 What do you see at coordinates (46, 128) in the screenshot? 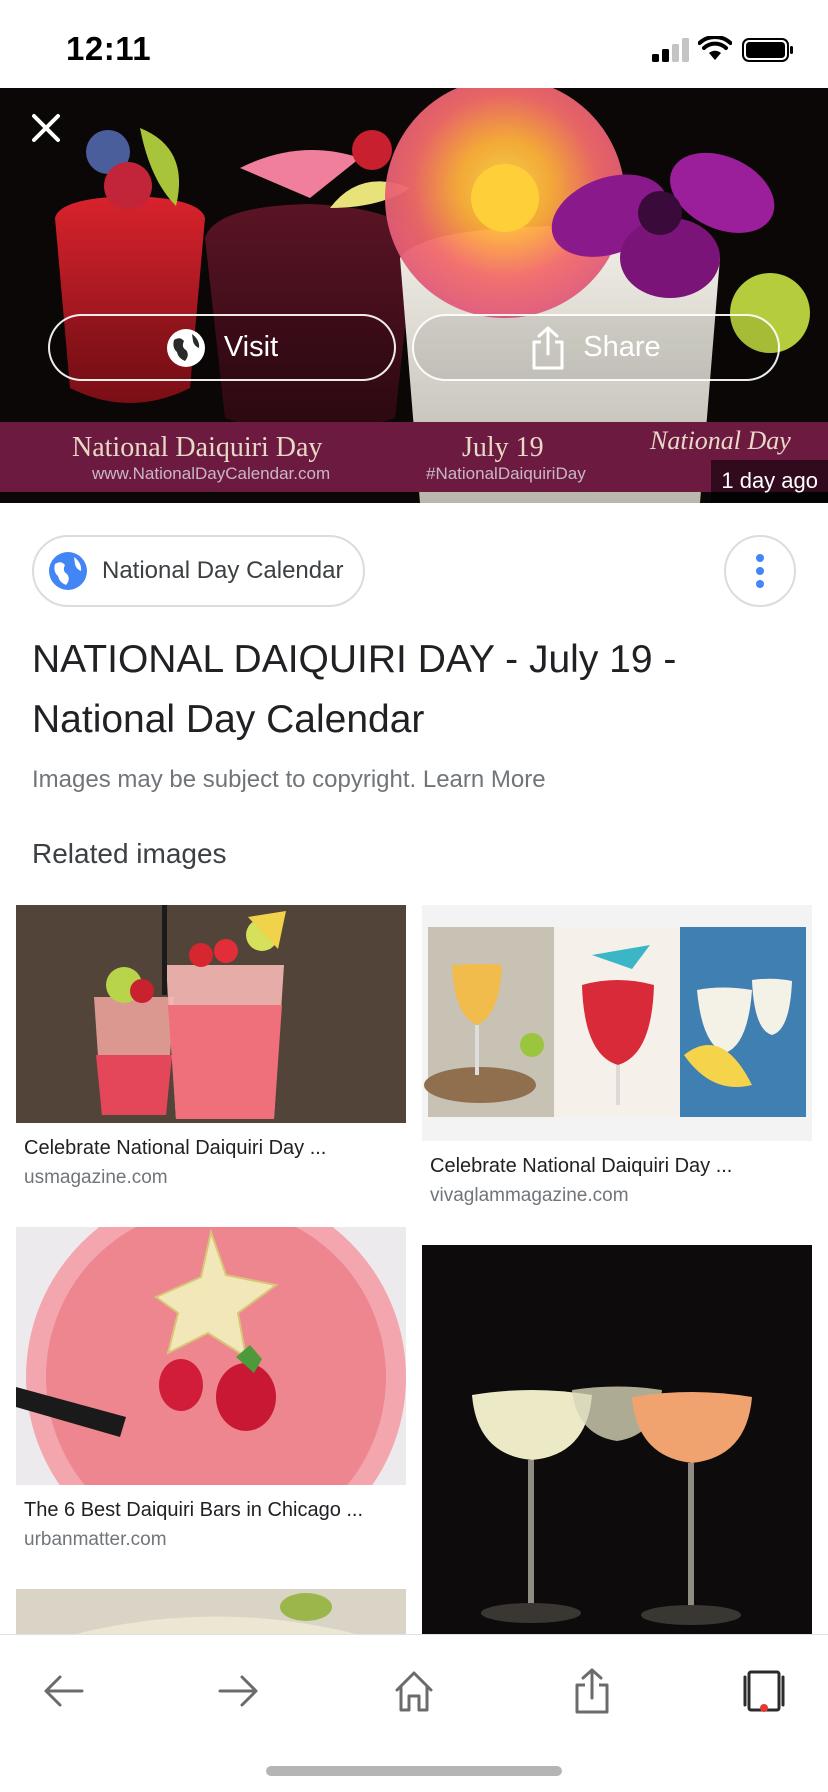
I see `close-icon` at bounding box center [46, 128].